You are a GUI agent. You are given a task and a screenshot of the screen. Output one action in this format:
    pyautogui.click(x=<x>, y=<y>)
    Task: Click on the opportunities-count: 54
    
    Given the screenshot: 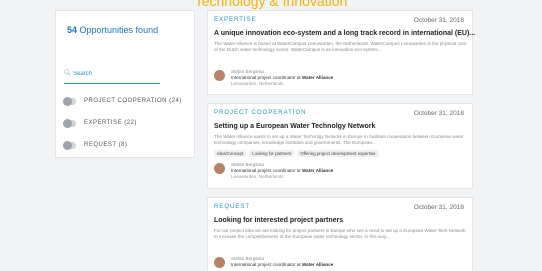 What is the action you would take?
    pyautogui.click(x=72, y=30)
    